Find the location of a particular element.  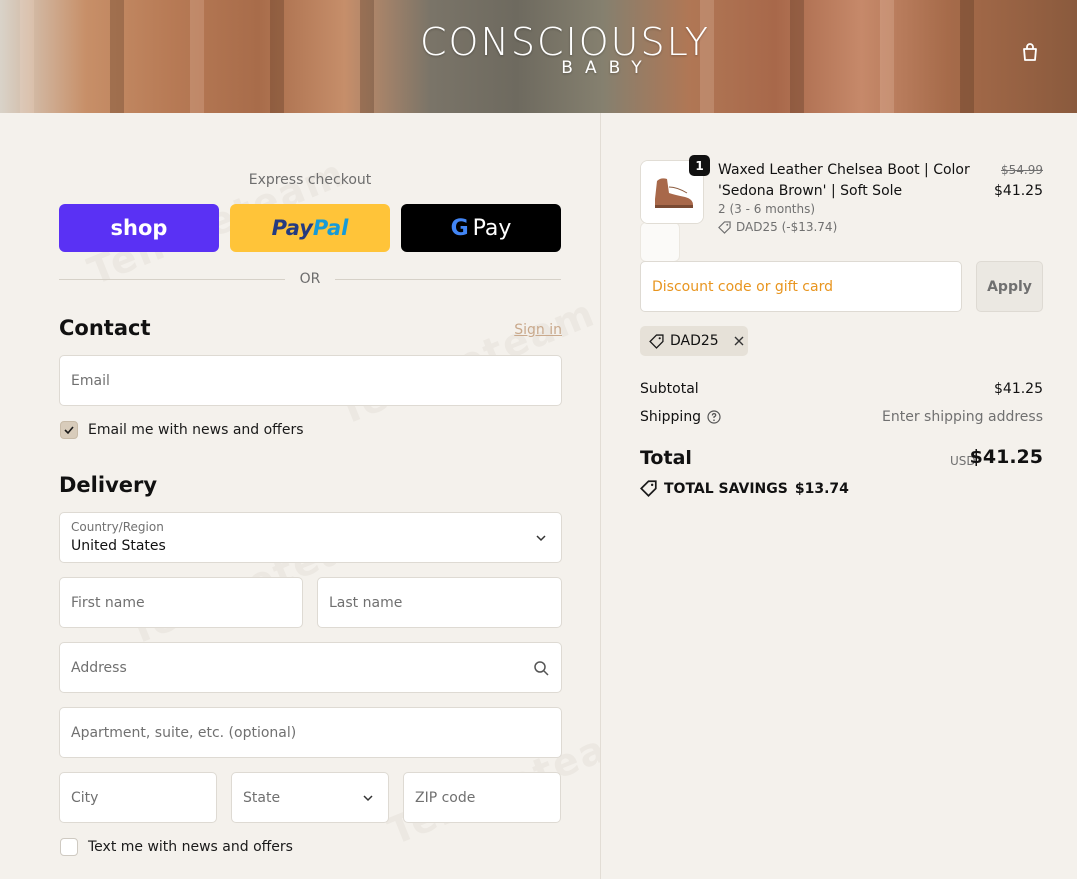

state-select: State is located at coordinates (310, 797).